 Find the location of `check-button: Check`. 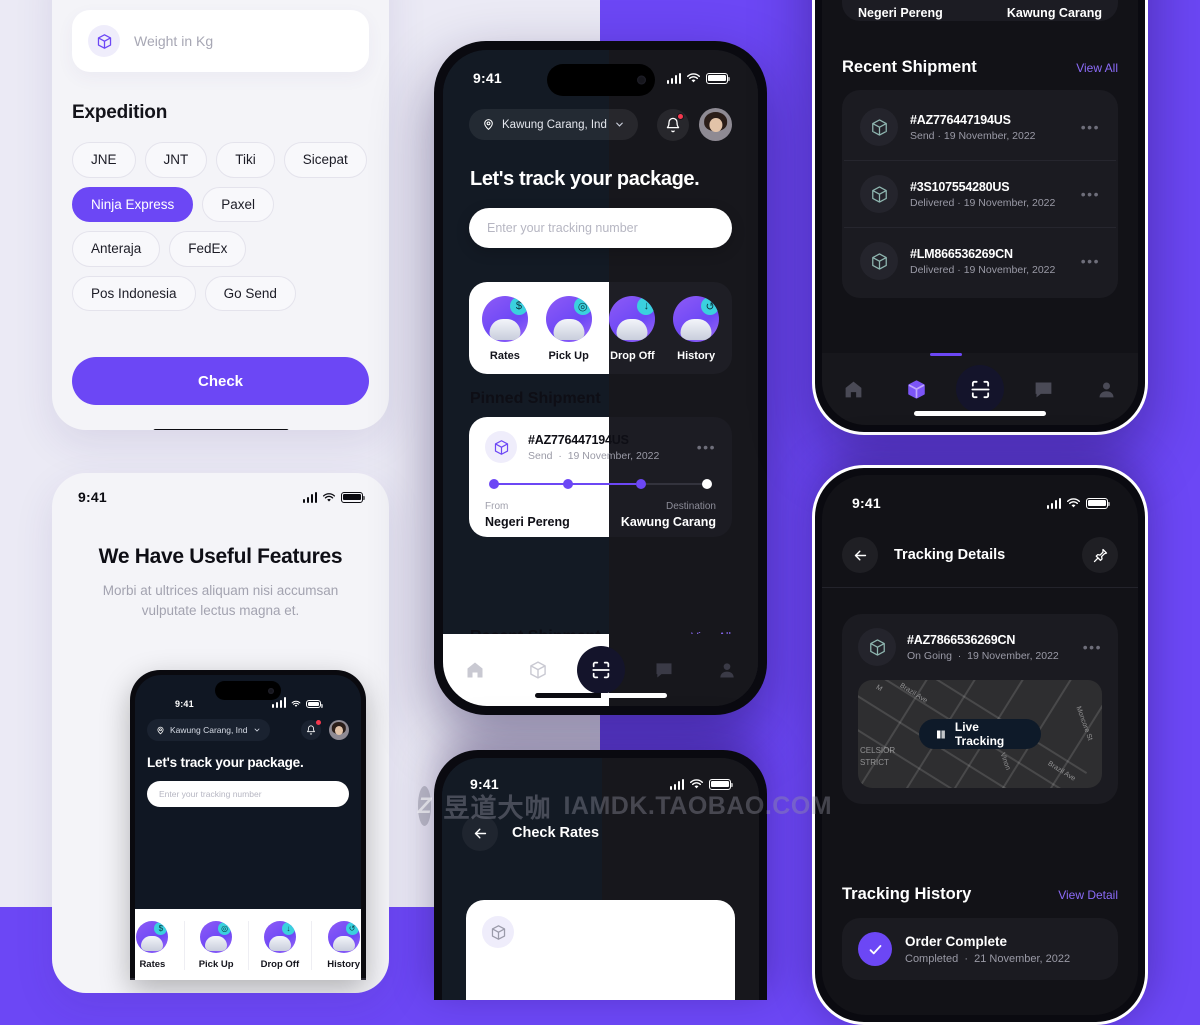

check-button: Check is located at coordinates (220, 381).